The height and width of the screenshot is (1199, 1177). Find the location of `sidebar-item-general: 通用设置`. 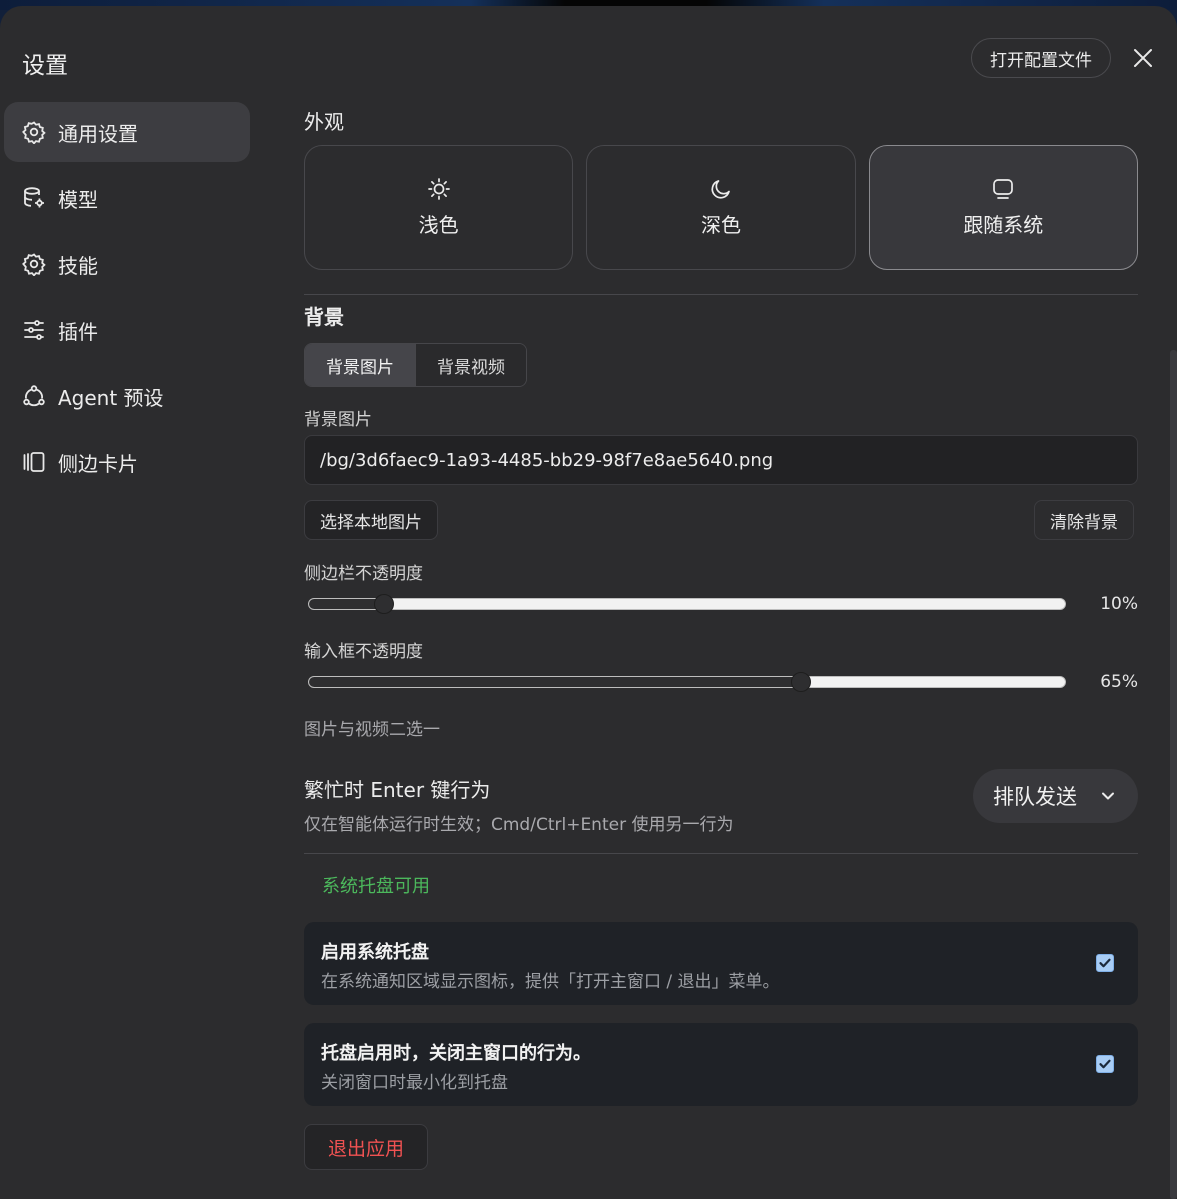

sidebar-item-general: 通用设置 is located at coordinates (127, 132).